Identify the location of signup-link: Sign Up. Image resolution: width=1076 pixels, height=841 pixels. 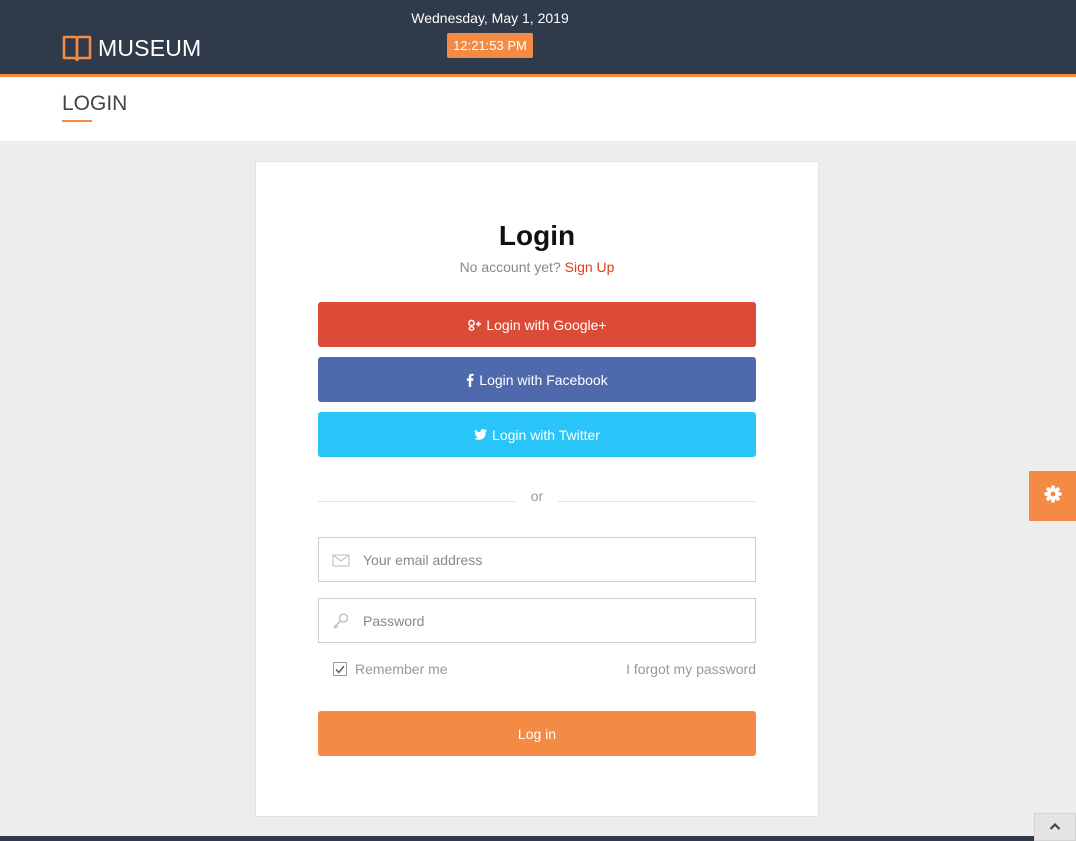
(590, 267).